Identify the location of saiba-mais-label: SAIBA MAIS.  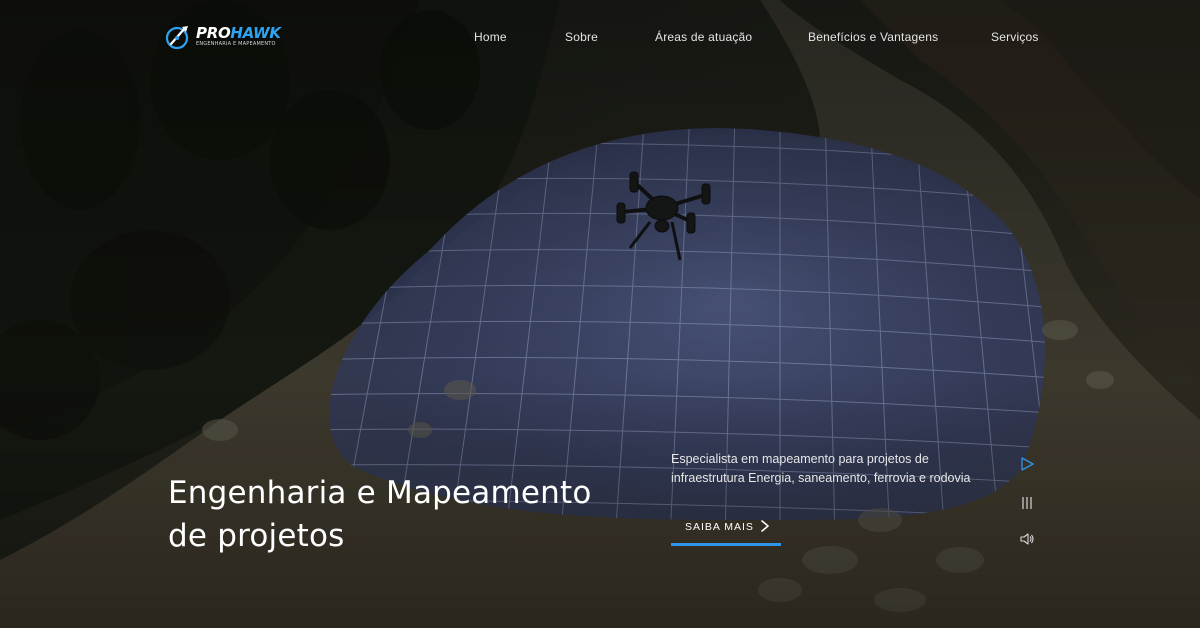
(719, 527).